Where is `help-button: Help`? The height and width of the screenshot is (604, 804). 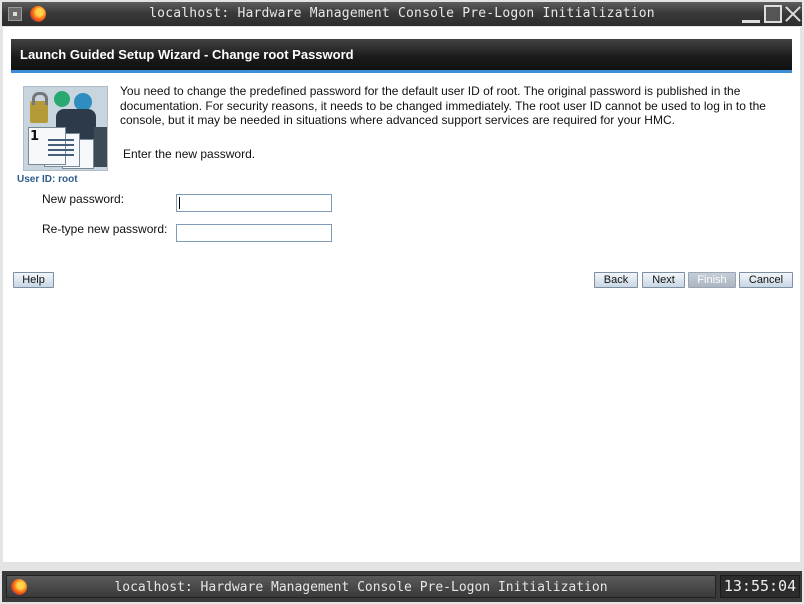 help-button: Help is located at coordinates (33, 280).